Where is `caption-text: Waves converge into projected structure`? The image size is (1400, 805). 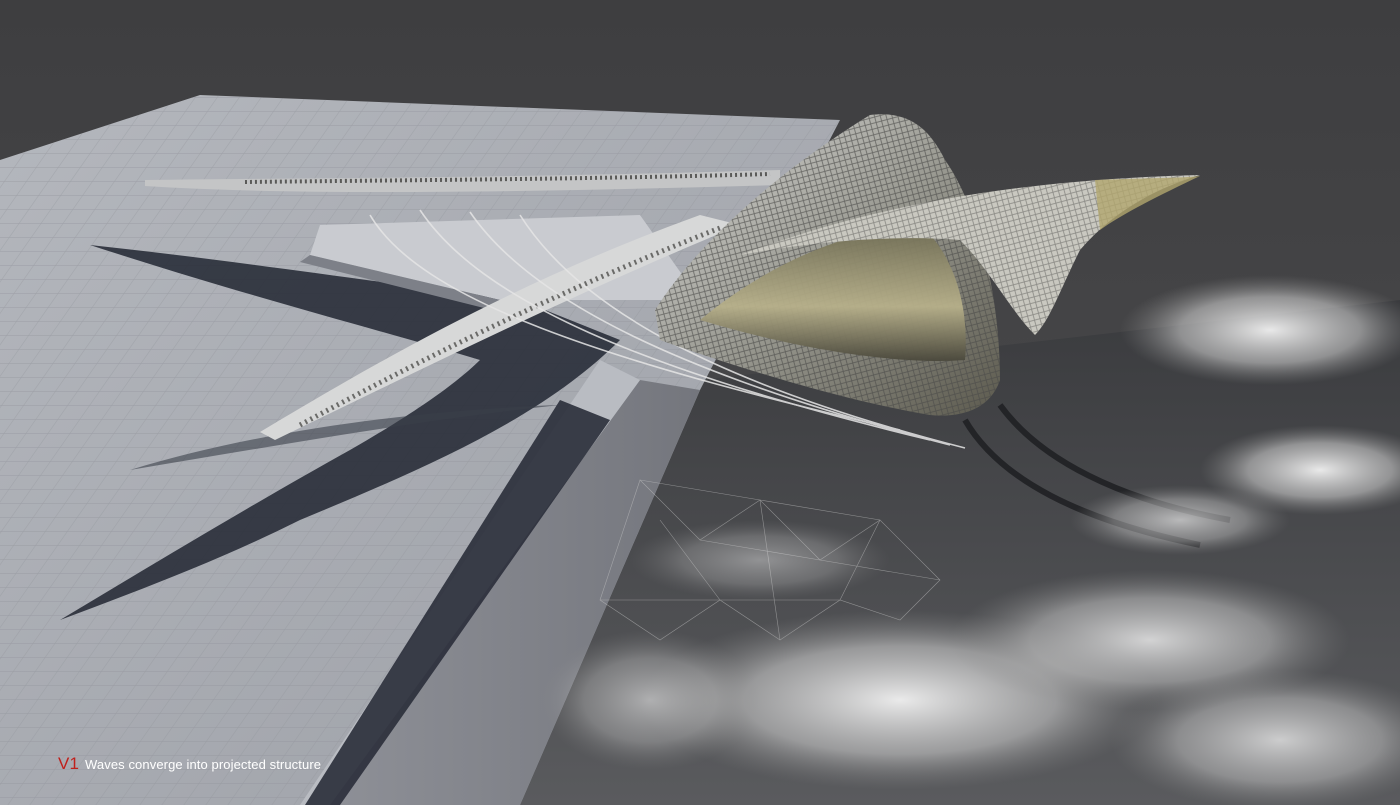
caption-text: Waves converge into projected structure is located at coordinates (203, 764).